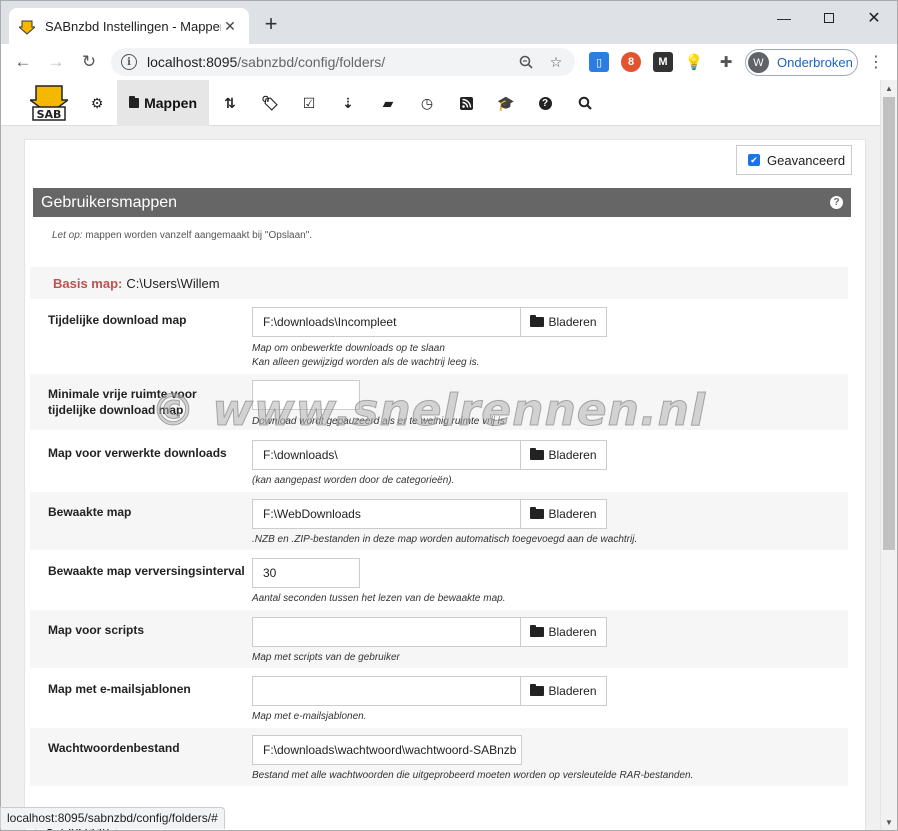 The height and width of the screenshot is (831, 898). I want to click on zoom-icon, so click(526, 62).